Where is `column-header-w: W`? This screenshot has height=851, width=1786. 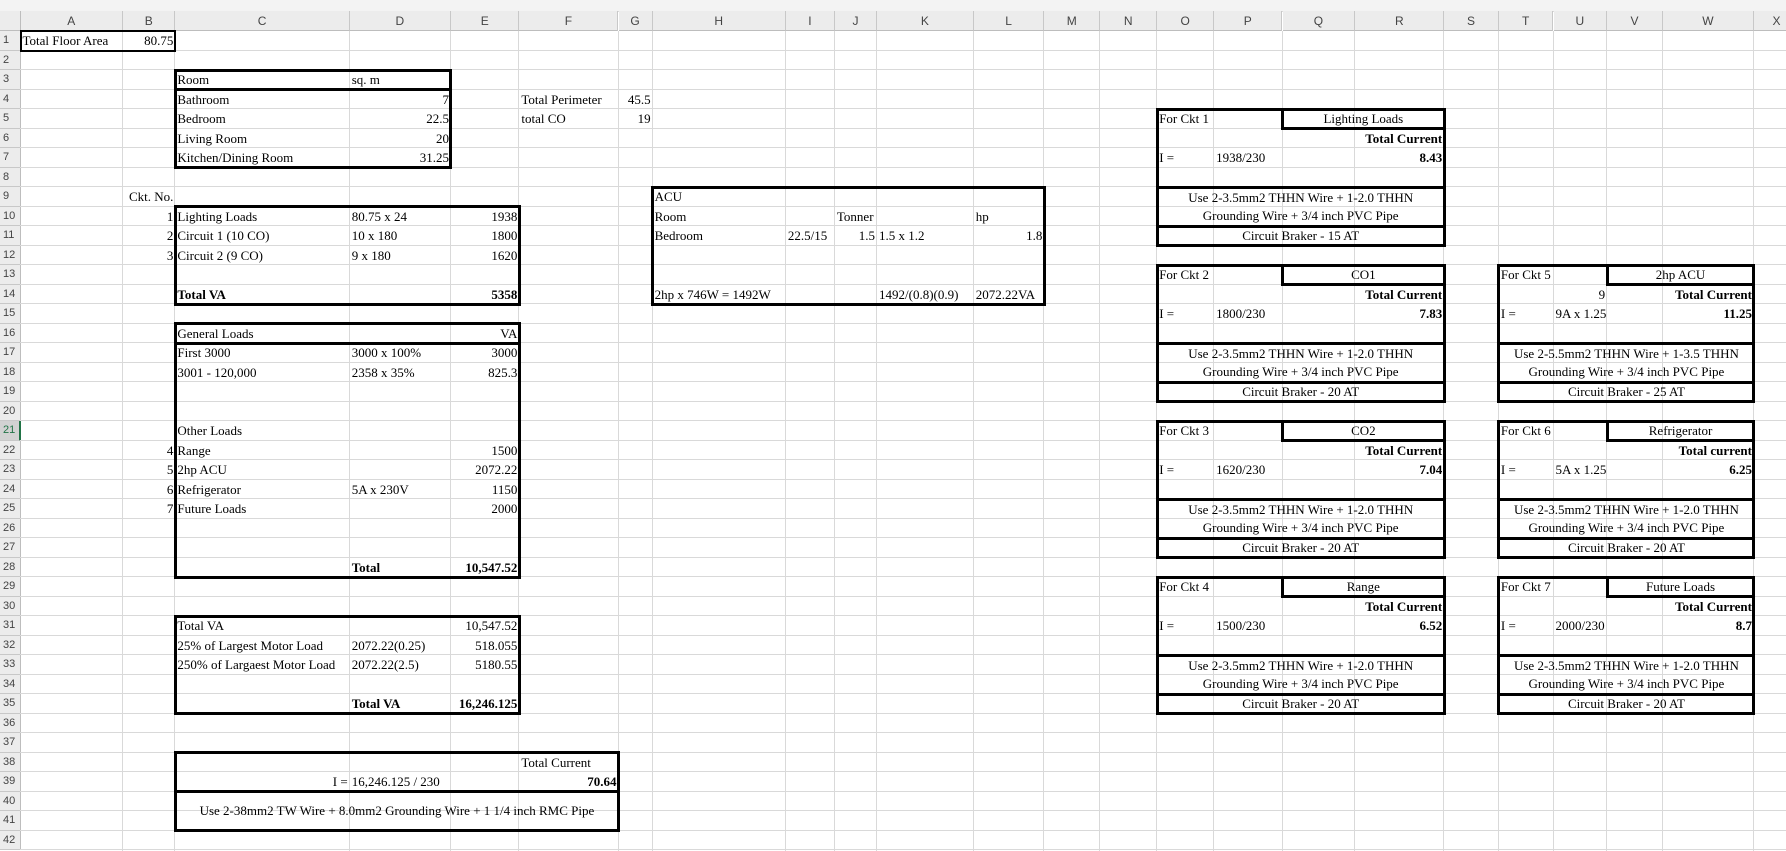
column-header-w: W is located at coordinates (1708, 21).